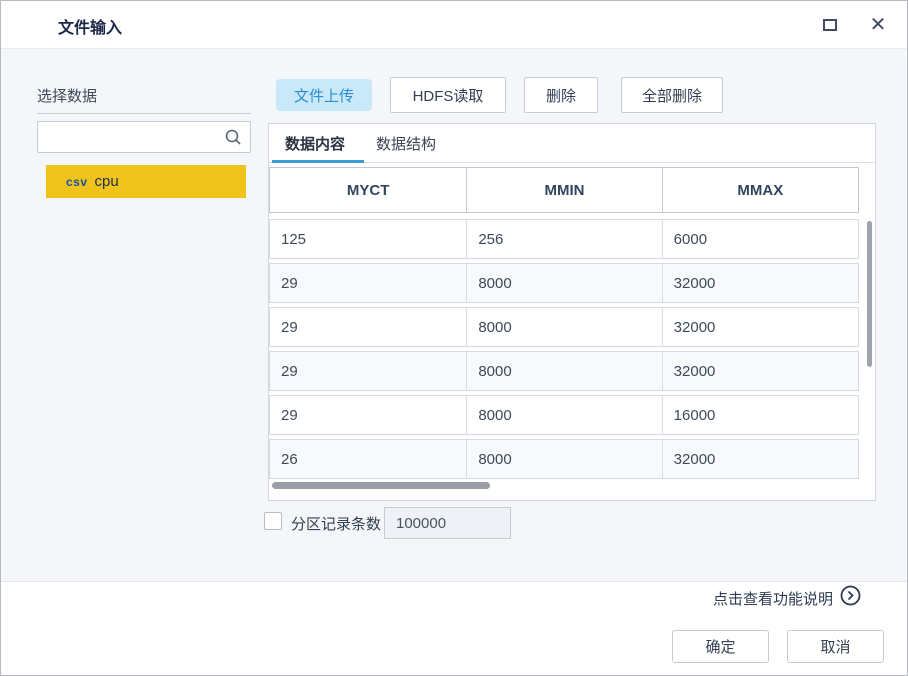 This screenshot has height=676, width=908. What do you see at coordinates (447, 523) in the screenshot?
I see `partition-count-input` at bounding box center [447, 523].